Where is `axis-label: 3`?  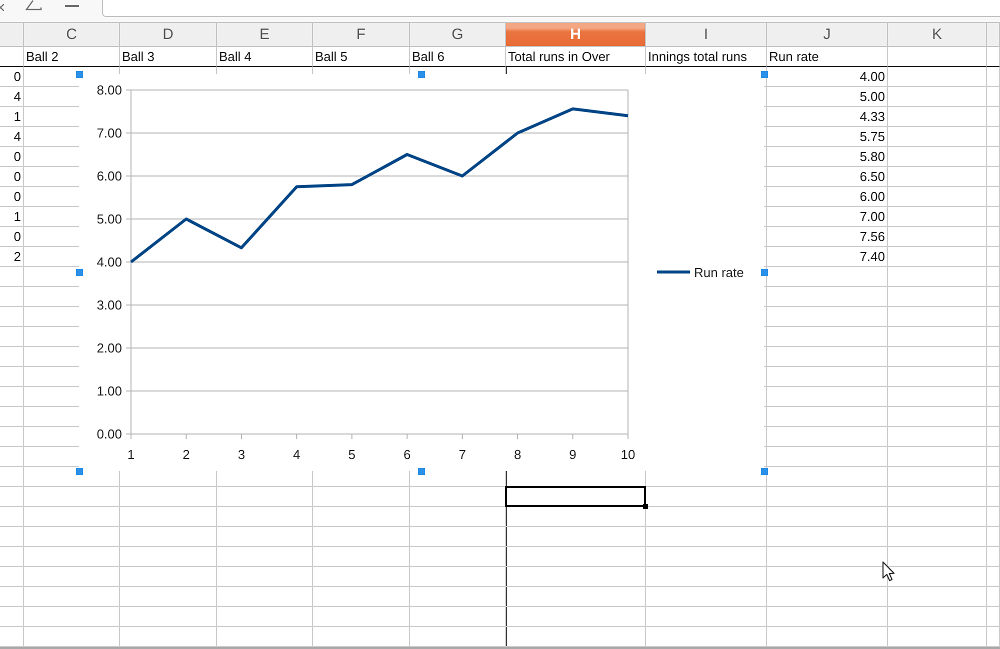 axis-label: 3 is located at coordinates (242, 454).